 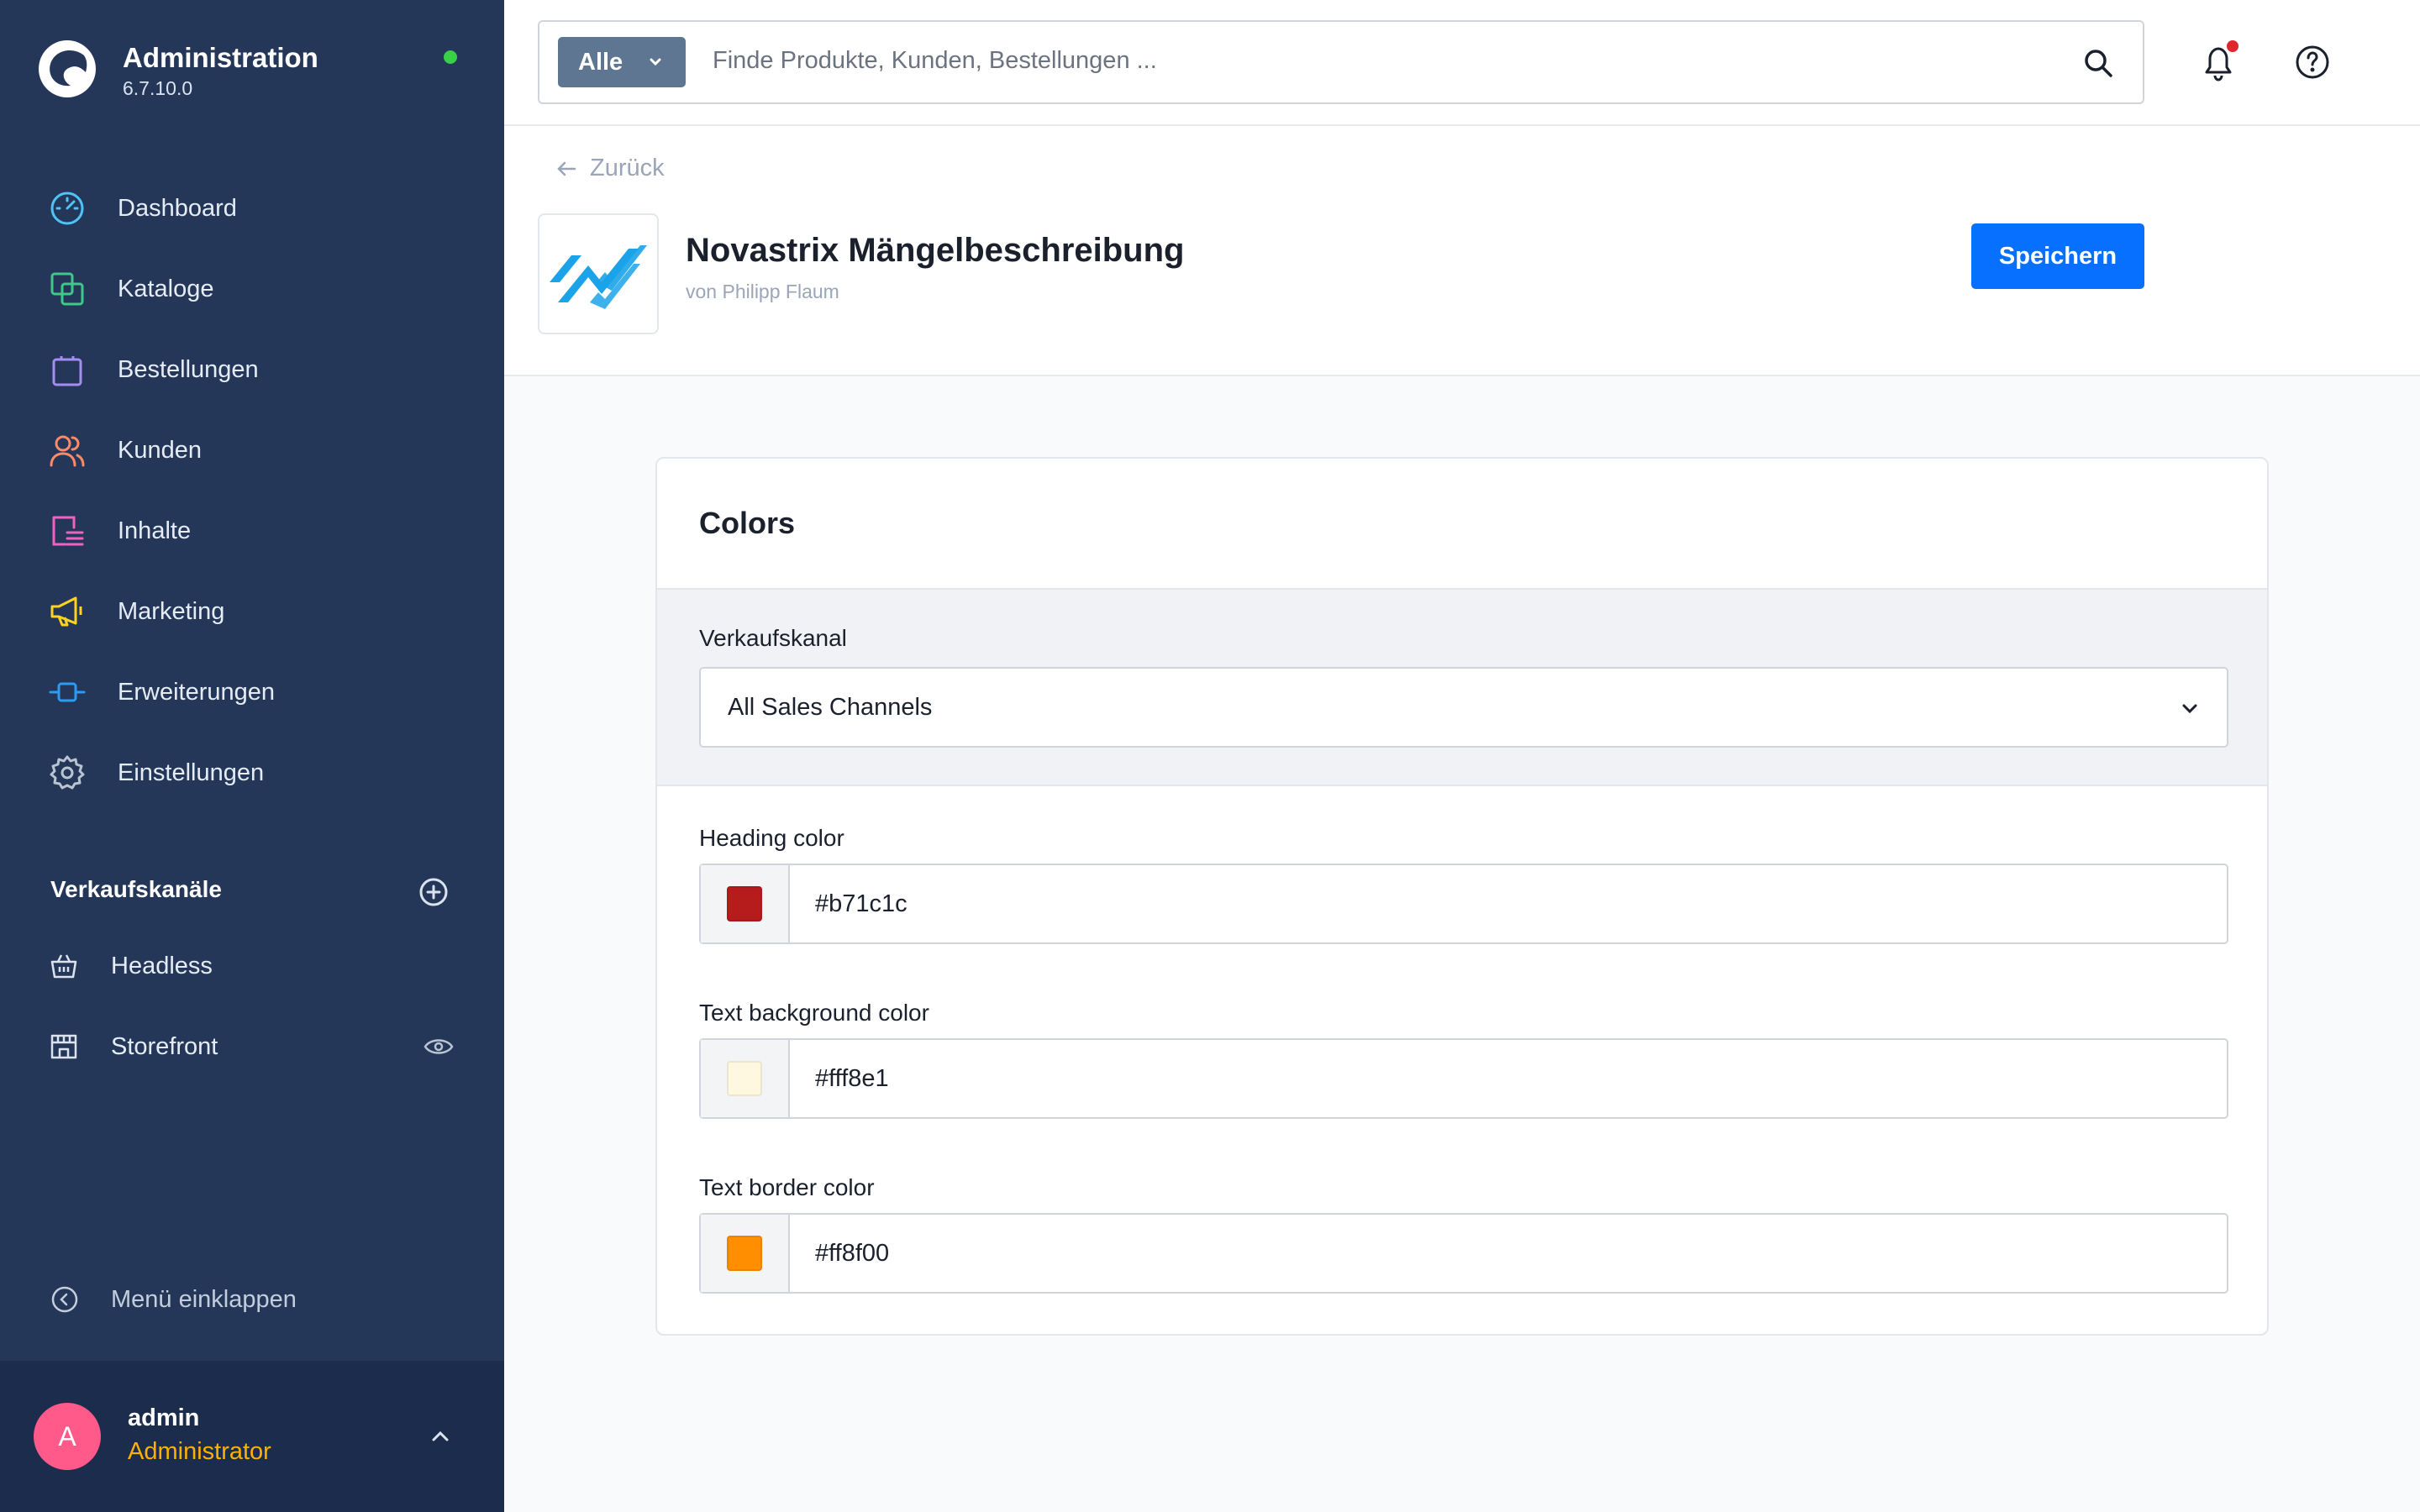 What do you see at coordinates (748, 523) in the screenshot?
I see `card-title: Colors` at bounding box center [748, 523].